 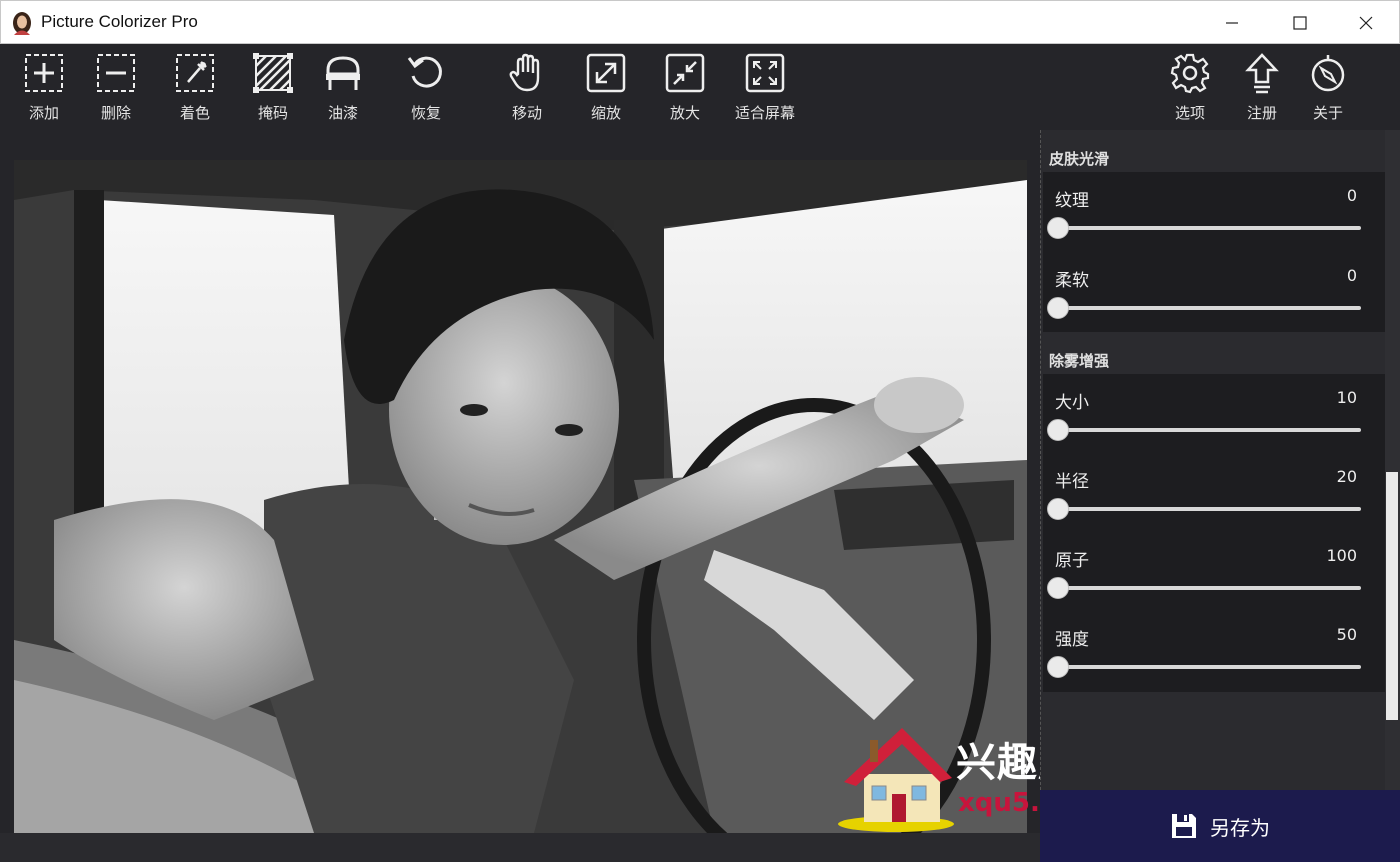 I want to click on restore-label: 恢复, so click(x=425, y=113).